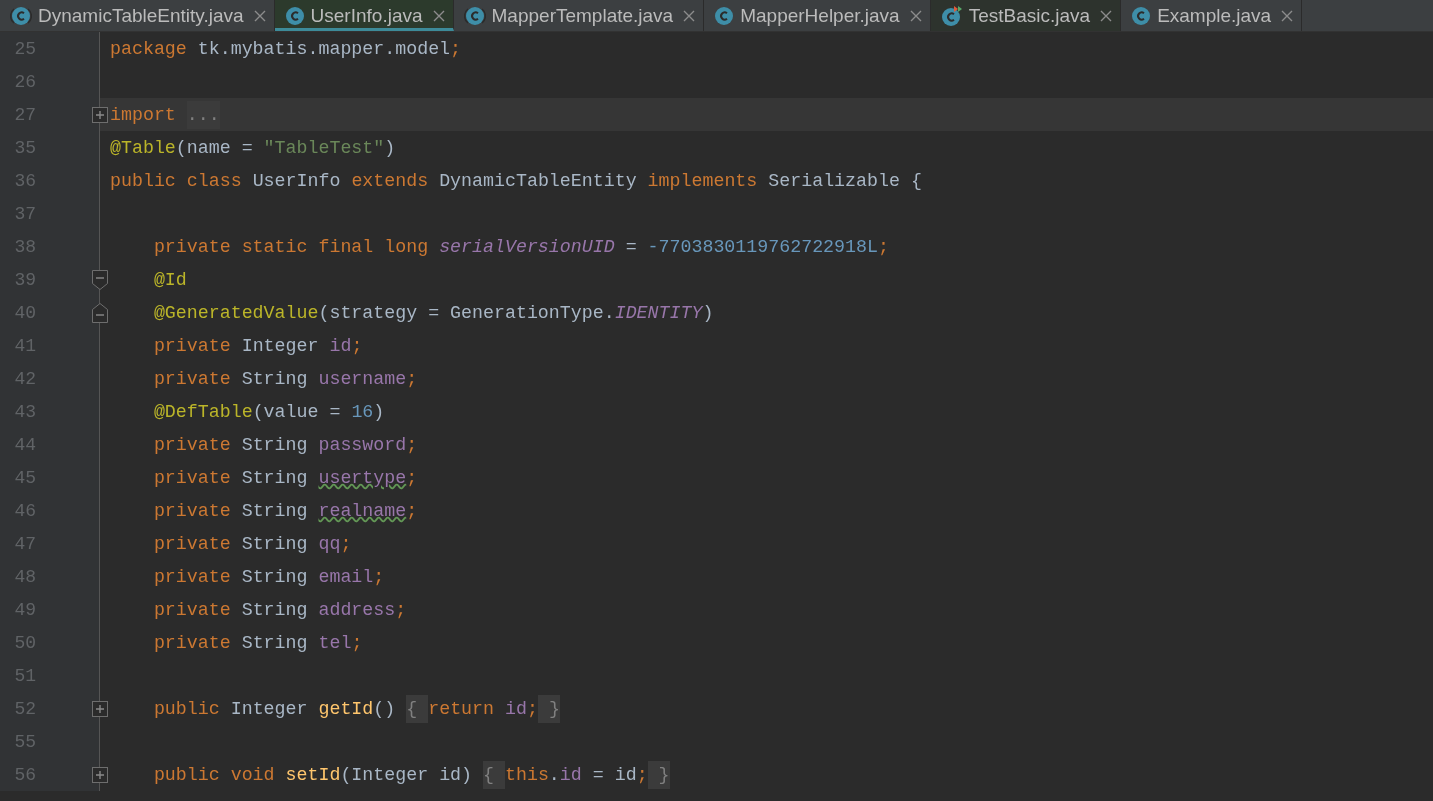  What do you see at coordinates (285, 444) in the screenshot?
I see `code-line: private String password;` at bounding box center [285, 444].